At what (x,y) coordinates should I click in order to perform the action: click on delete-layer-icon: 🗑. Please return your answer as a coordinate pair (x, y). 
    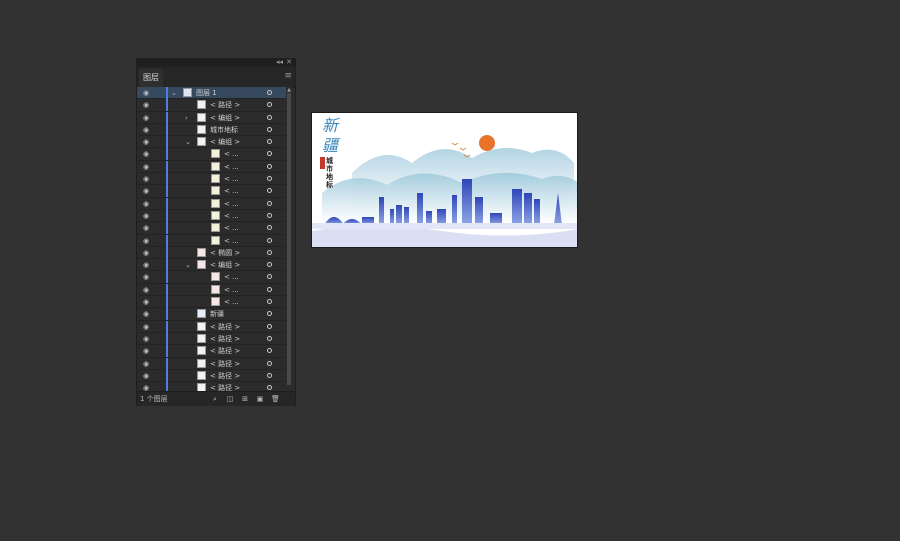
    Looking at the image, I should click on (275, 399).